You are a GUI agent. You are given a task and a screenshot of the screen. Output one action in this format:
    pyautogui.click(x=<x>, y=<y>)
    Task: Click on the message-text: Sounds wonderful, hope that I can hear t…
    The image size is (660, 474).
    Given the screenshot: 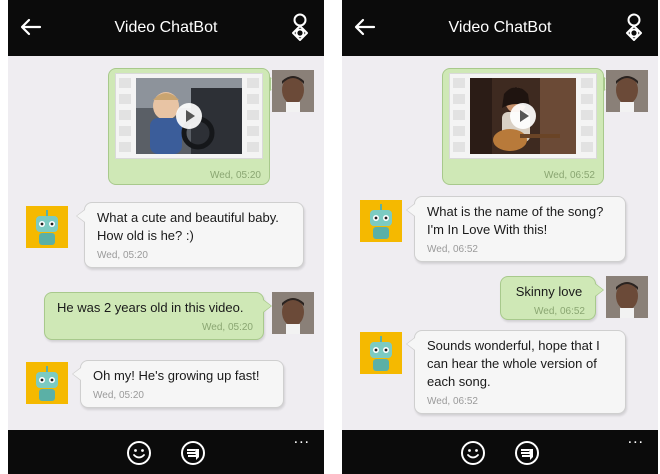 What is the action you would take?
    pyautogui.click(x=513, y=363)
    